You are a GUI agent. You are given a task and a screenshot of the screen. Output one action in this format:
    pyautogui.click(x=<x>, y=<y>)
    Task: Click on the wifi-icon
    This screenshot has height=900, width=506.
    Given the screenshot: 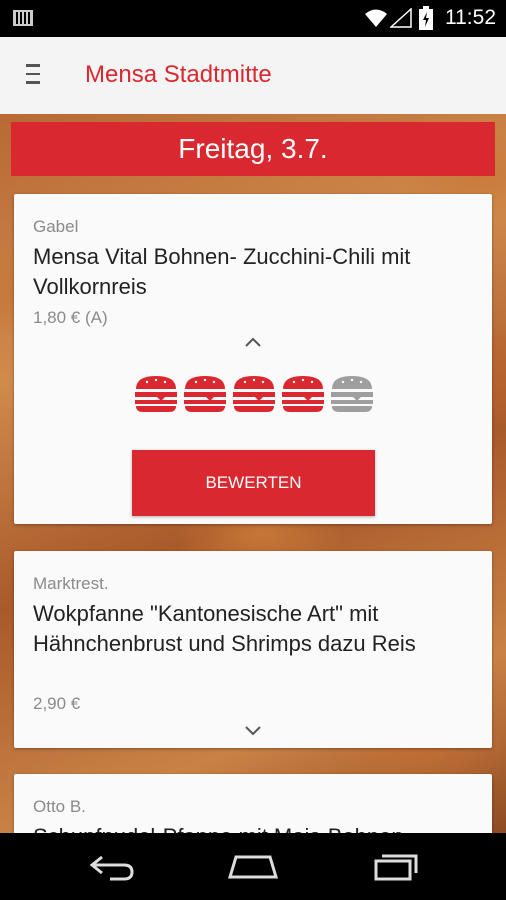 What is the action you would take?
    pyautogui.click(x=376, y=18)
    